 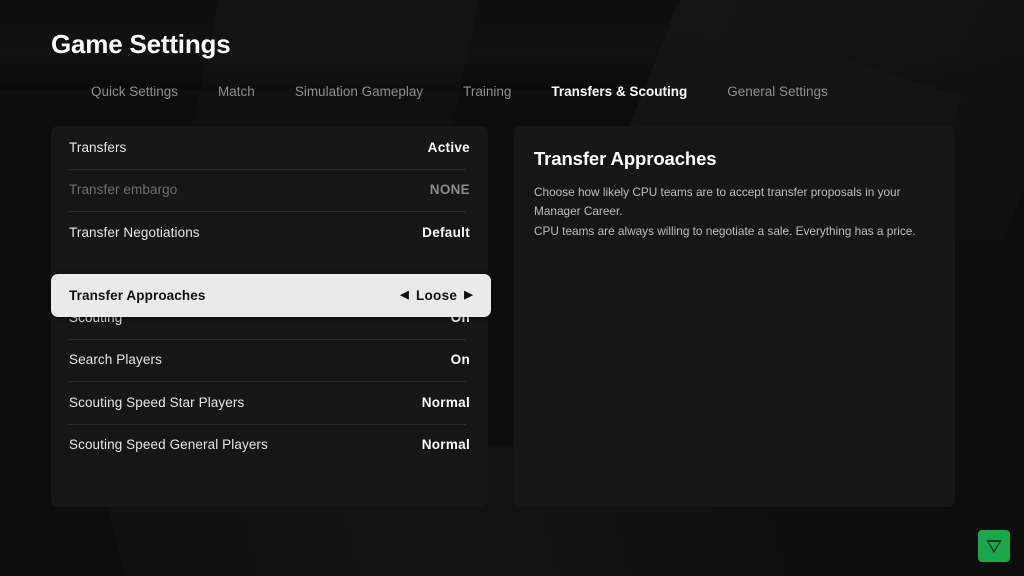 I want to click on settings-row-value: NONE, so click(x=449, y=190).